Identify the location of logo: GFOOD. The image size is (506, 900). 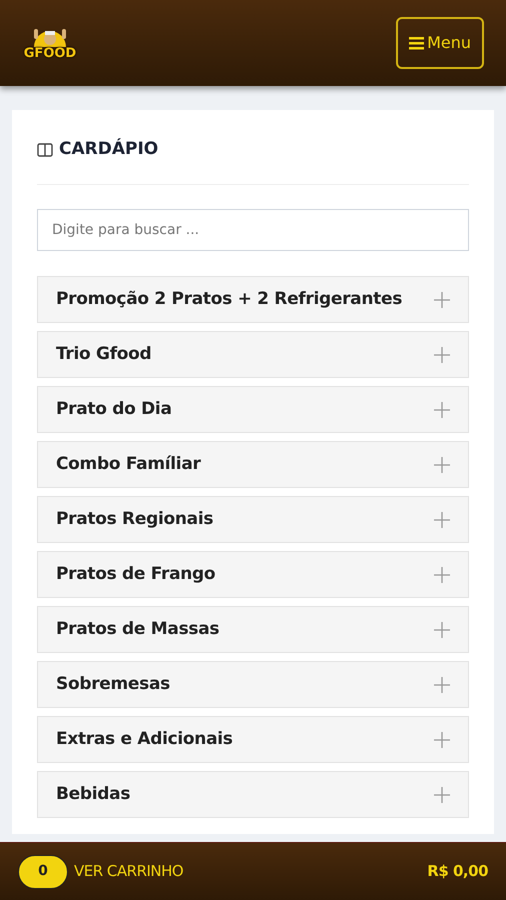
(50, 43).